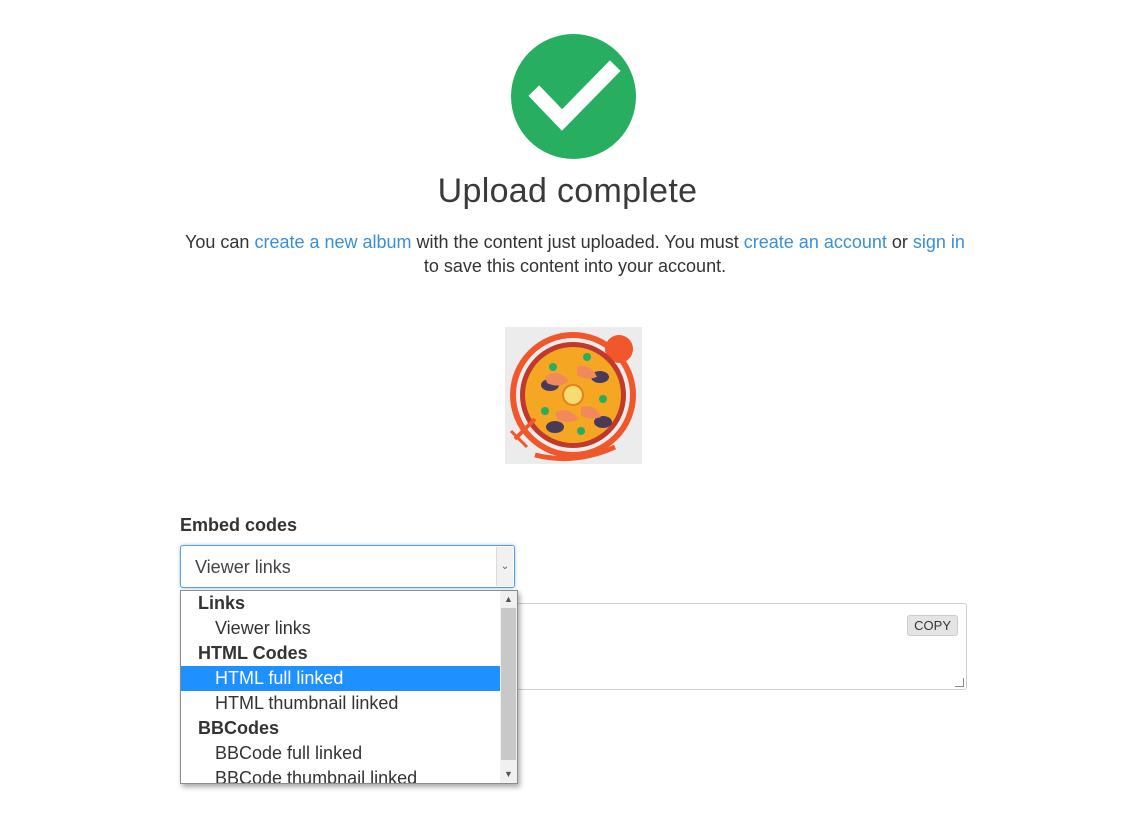  What do you see at coordinates (939, 242) in the screenshot?
I see `sign-in-link: sign in` at bounding box center [939, 242].